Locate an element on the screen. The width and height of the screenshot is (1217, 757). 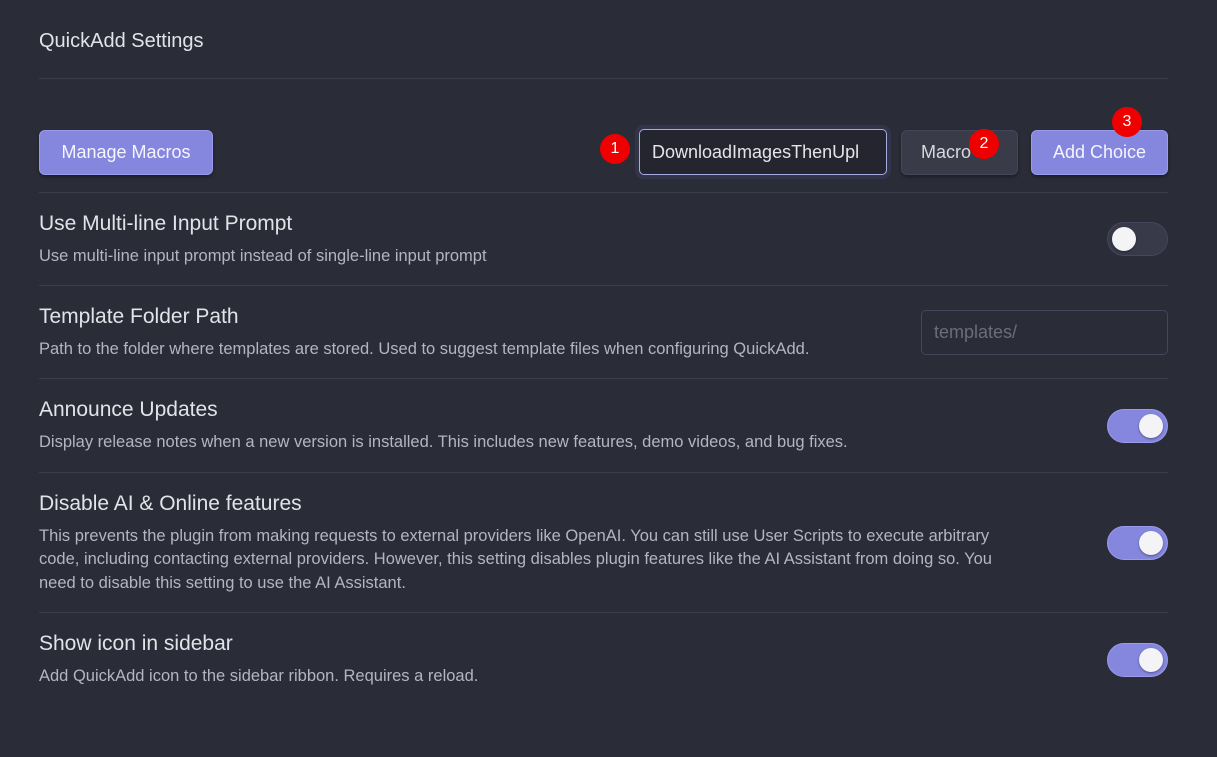
setting-name-show-icon-sidebar: Show icon in sidebar is located at coordinates (136, 643).